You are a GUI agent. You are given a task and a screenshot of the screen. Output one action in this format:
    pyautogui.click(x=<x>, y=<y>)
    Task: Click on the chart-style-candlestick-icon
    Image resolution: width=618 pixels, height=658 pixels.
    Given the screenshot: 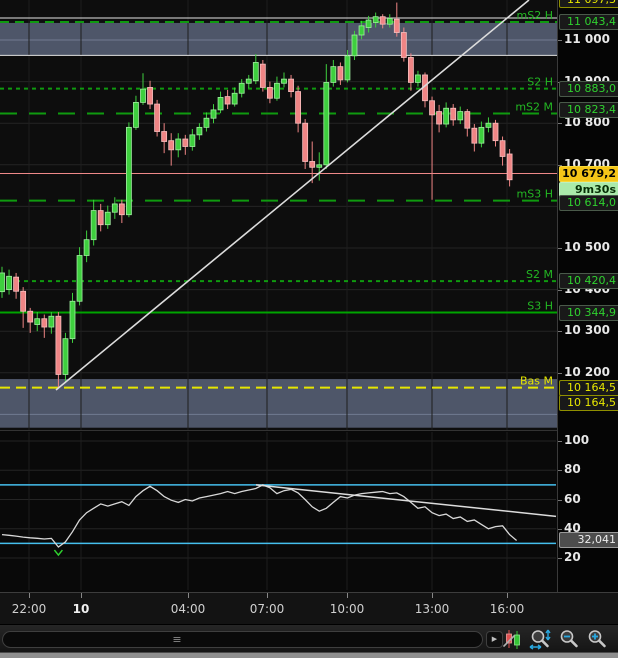 What is the action you would take?
    pyautogui.click(x=513, y=639)
    